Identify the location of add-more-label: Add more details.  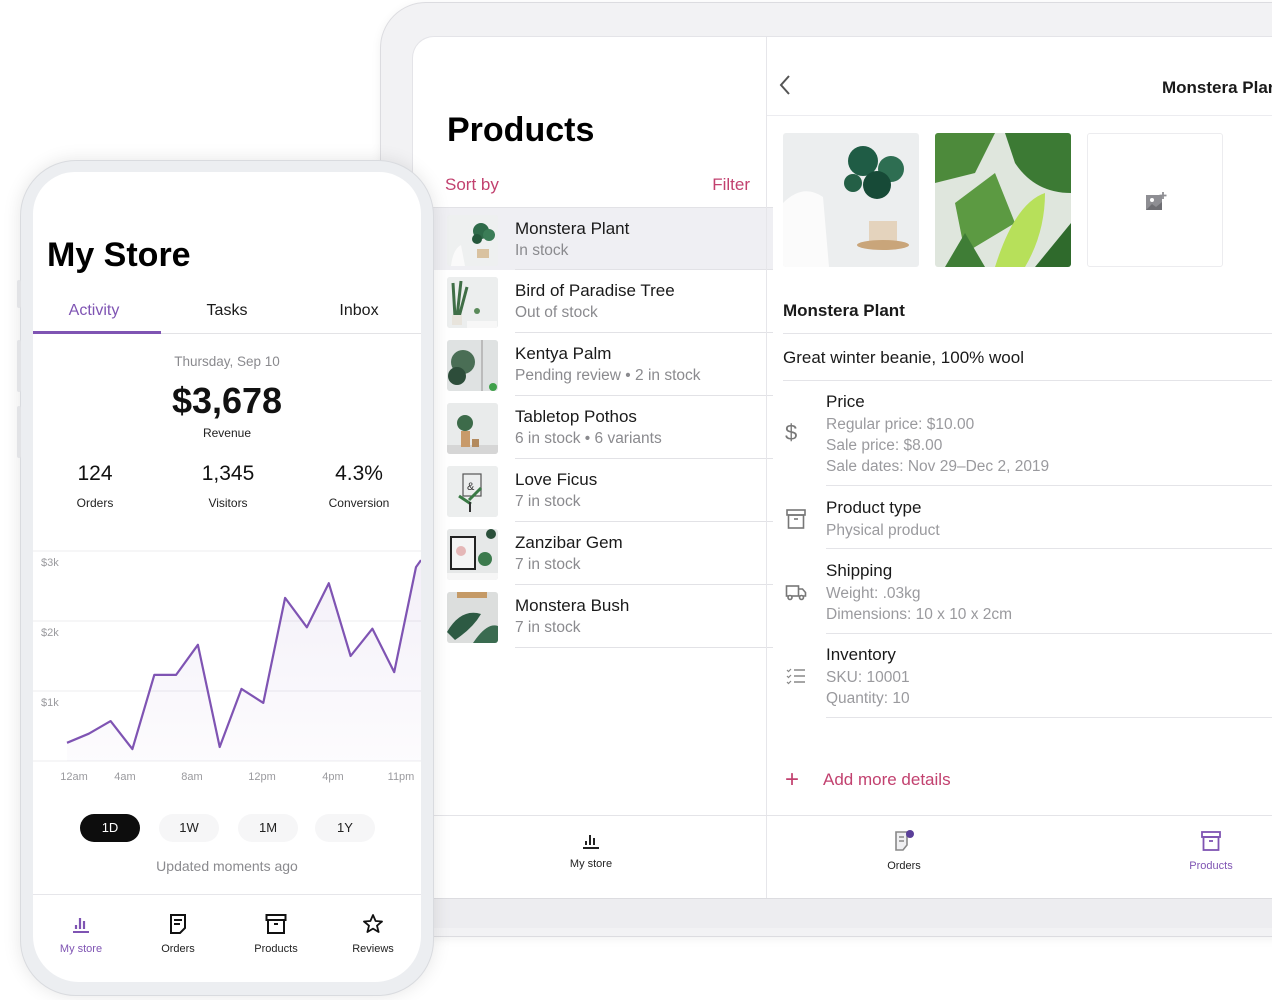
(887, 779).